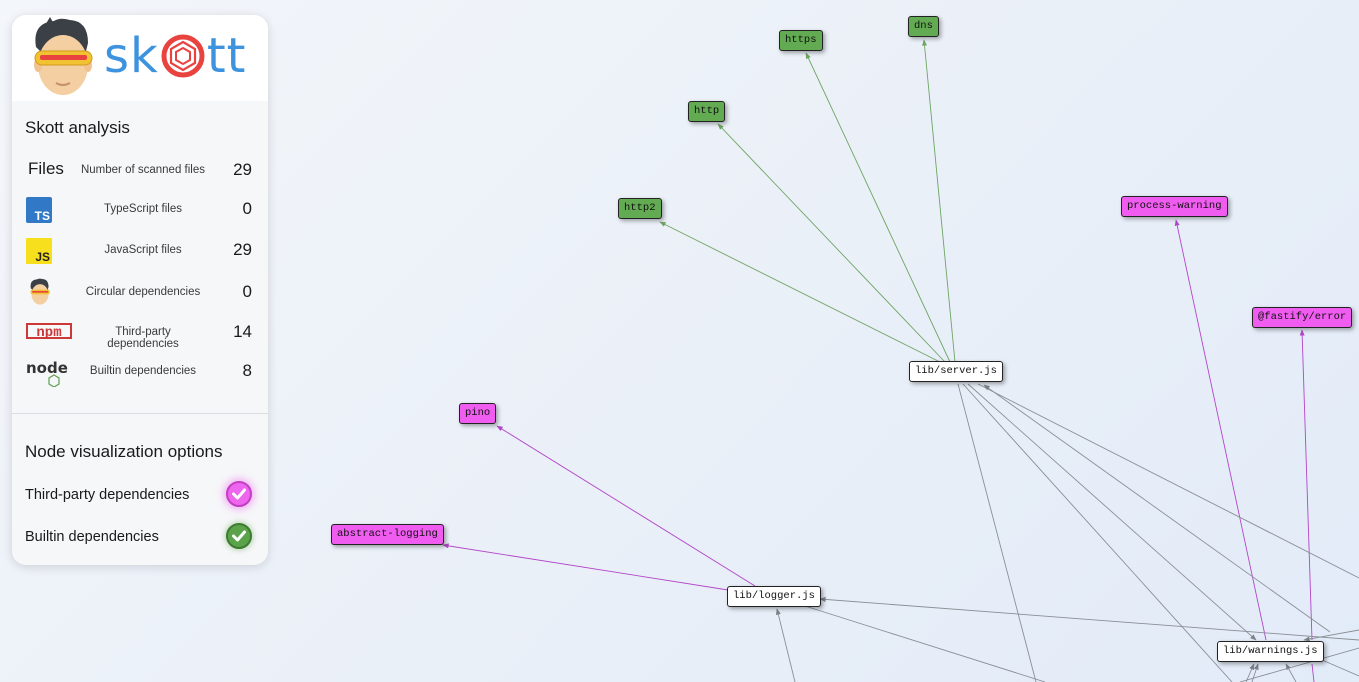 The height and width of the screenshot is (682, 1359). I want to click on node-https: https, so click(801, 40).